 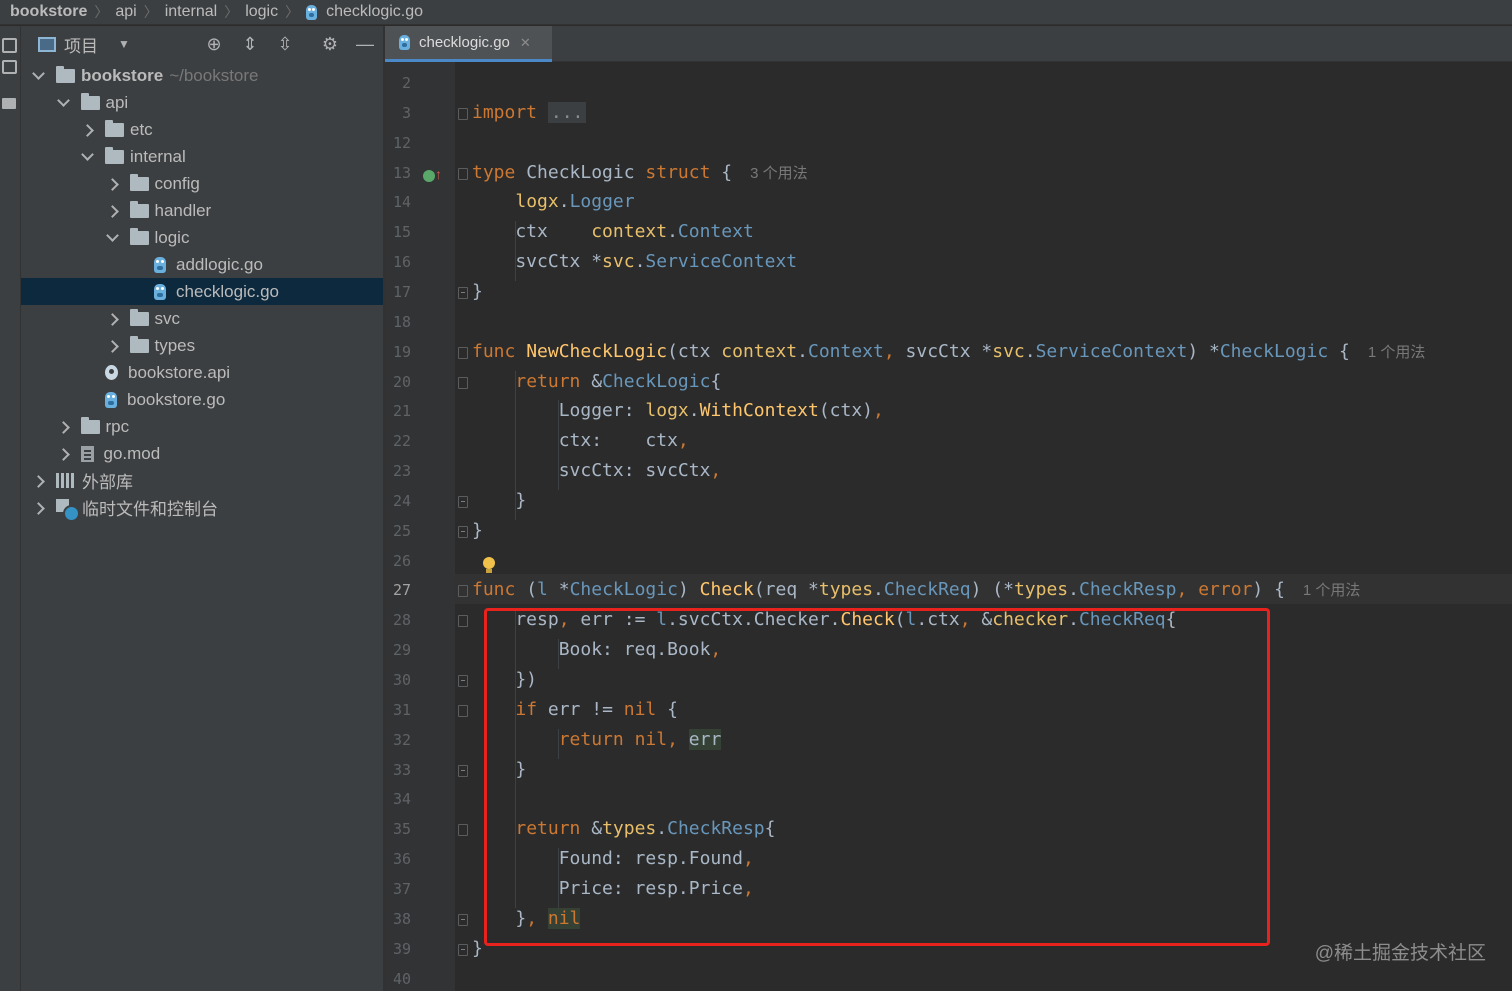 I want to click on project-tool-icon, so click(x=9, y=45).